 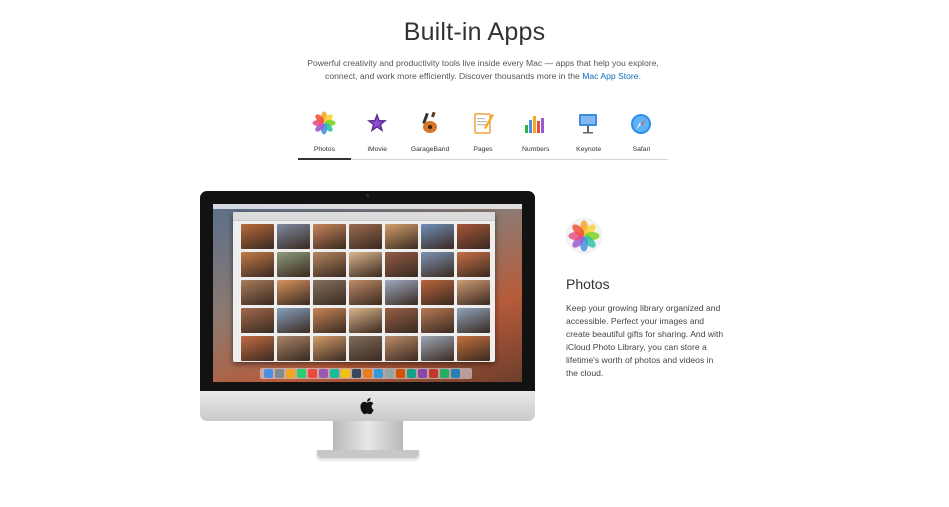 What do you see at coordinates (584, 236) in the screenshot?
I see `photos-app-icon` at bounding box center [584, 236].